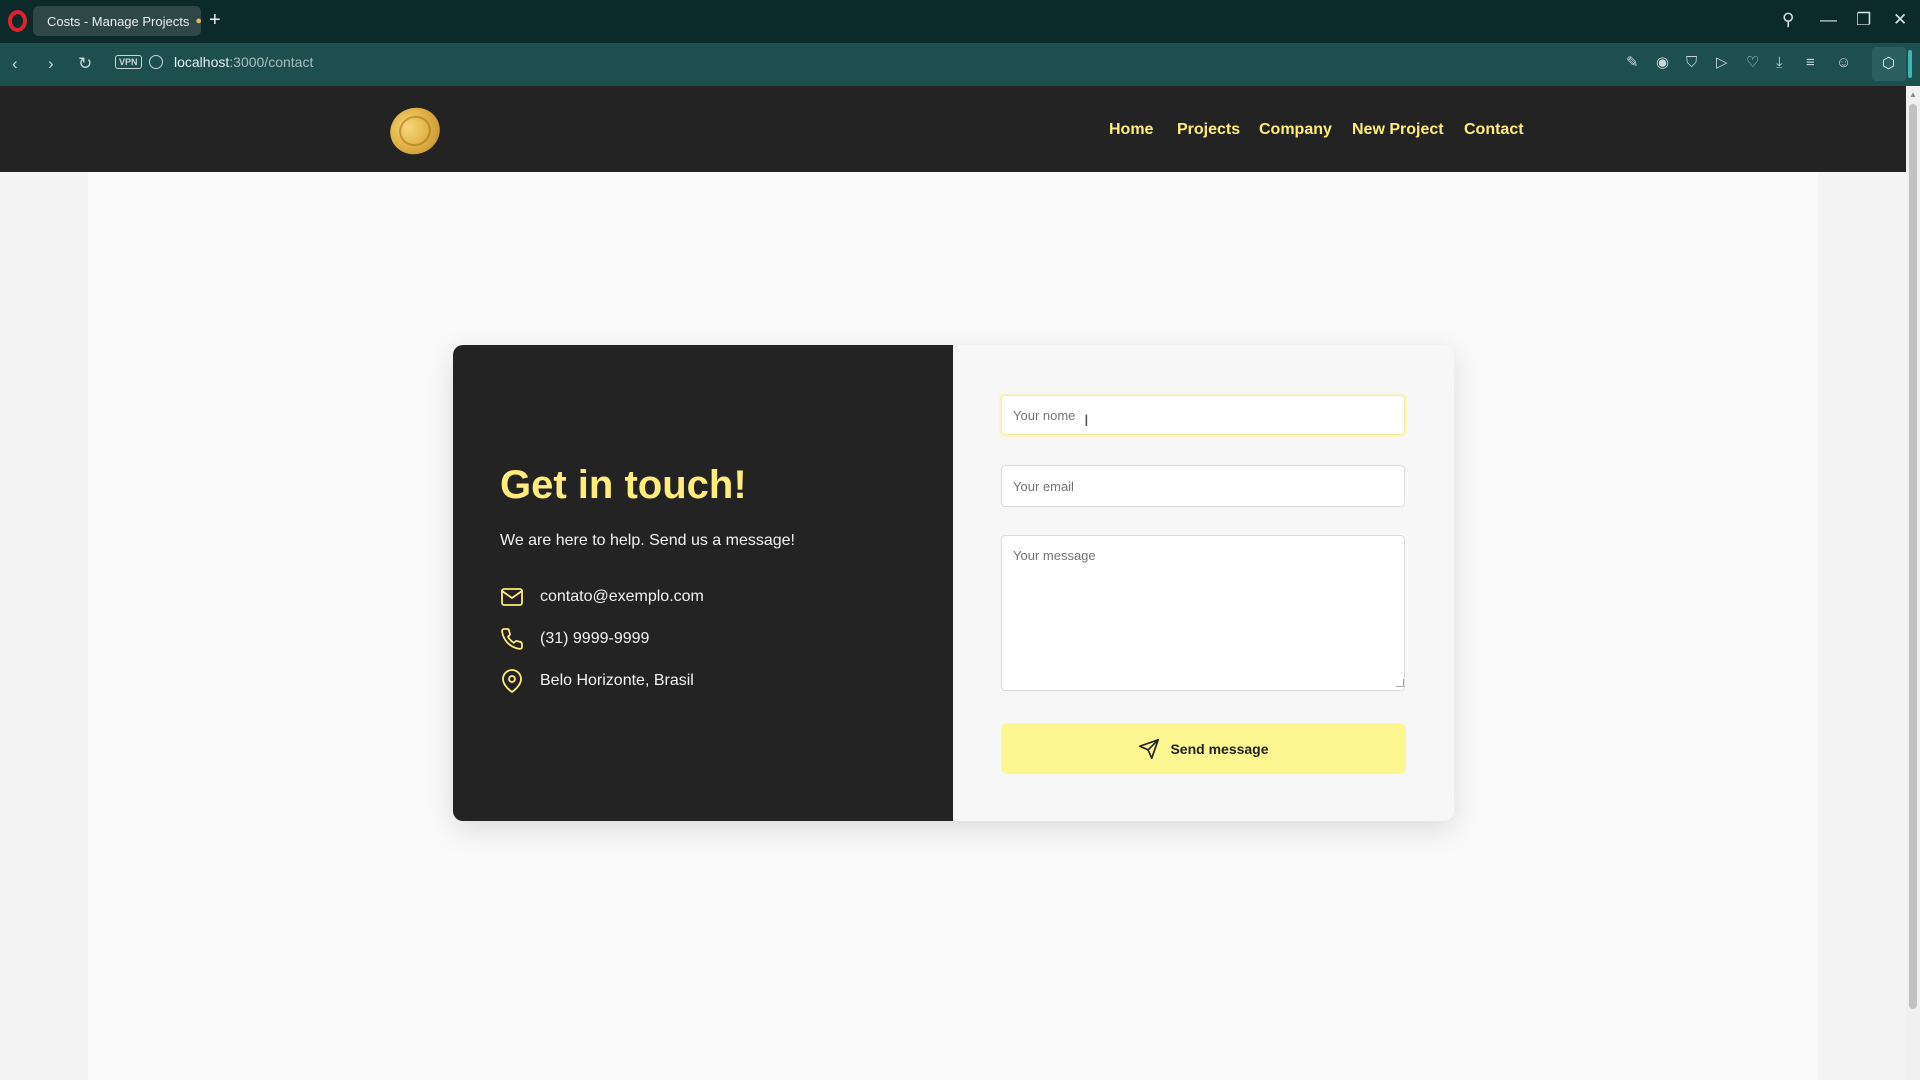 This screenshot has width=1920, height=1080. What do you see at coordinates (1843, 63) in the screenshot?
I see `profile-icon: ☺` at bounding box center [1843, 63].